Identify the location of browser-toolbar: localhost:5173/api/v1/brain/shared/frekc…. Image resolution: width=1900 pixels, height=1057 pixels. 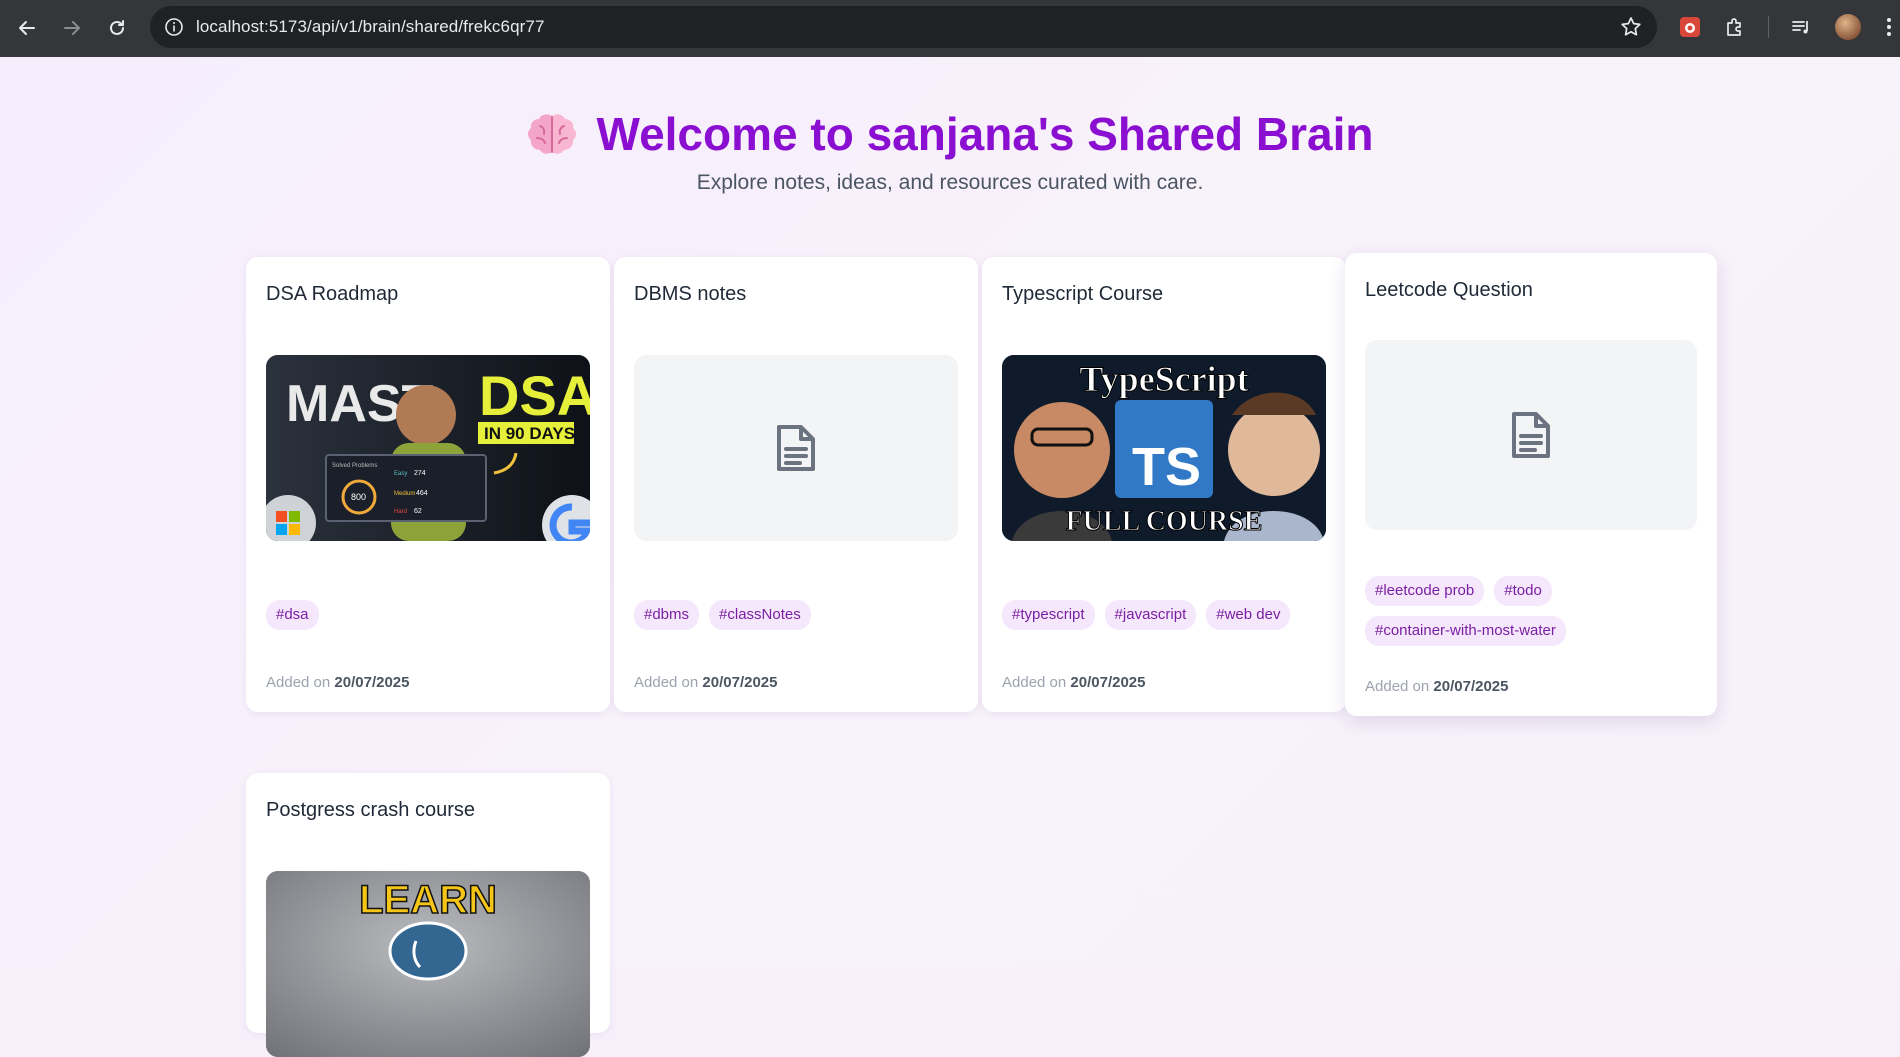
(950, 28).